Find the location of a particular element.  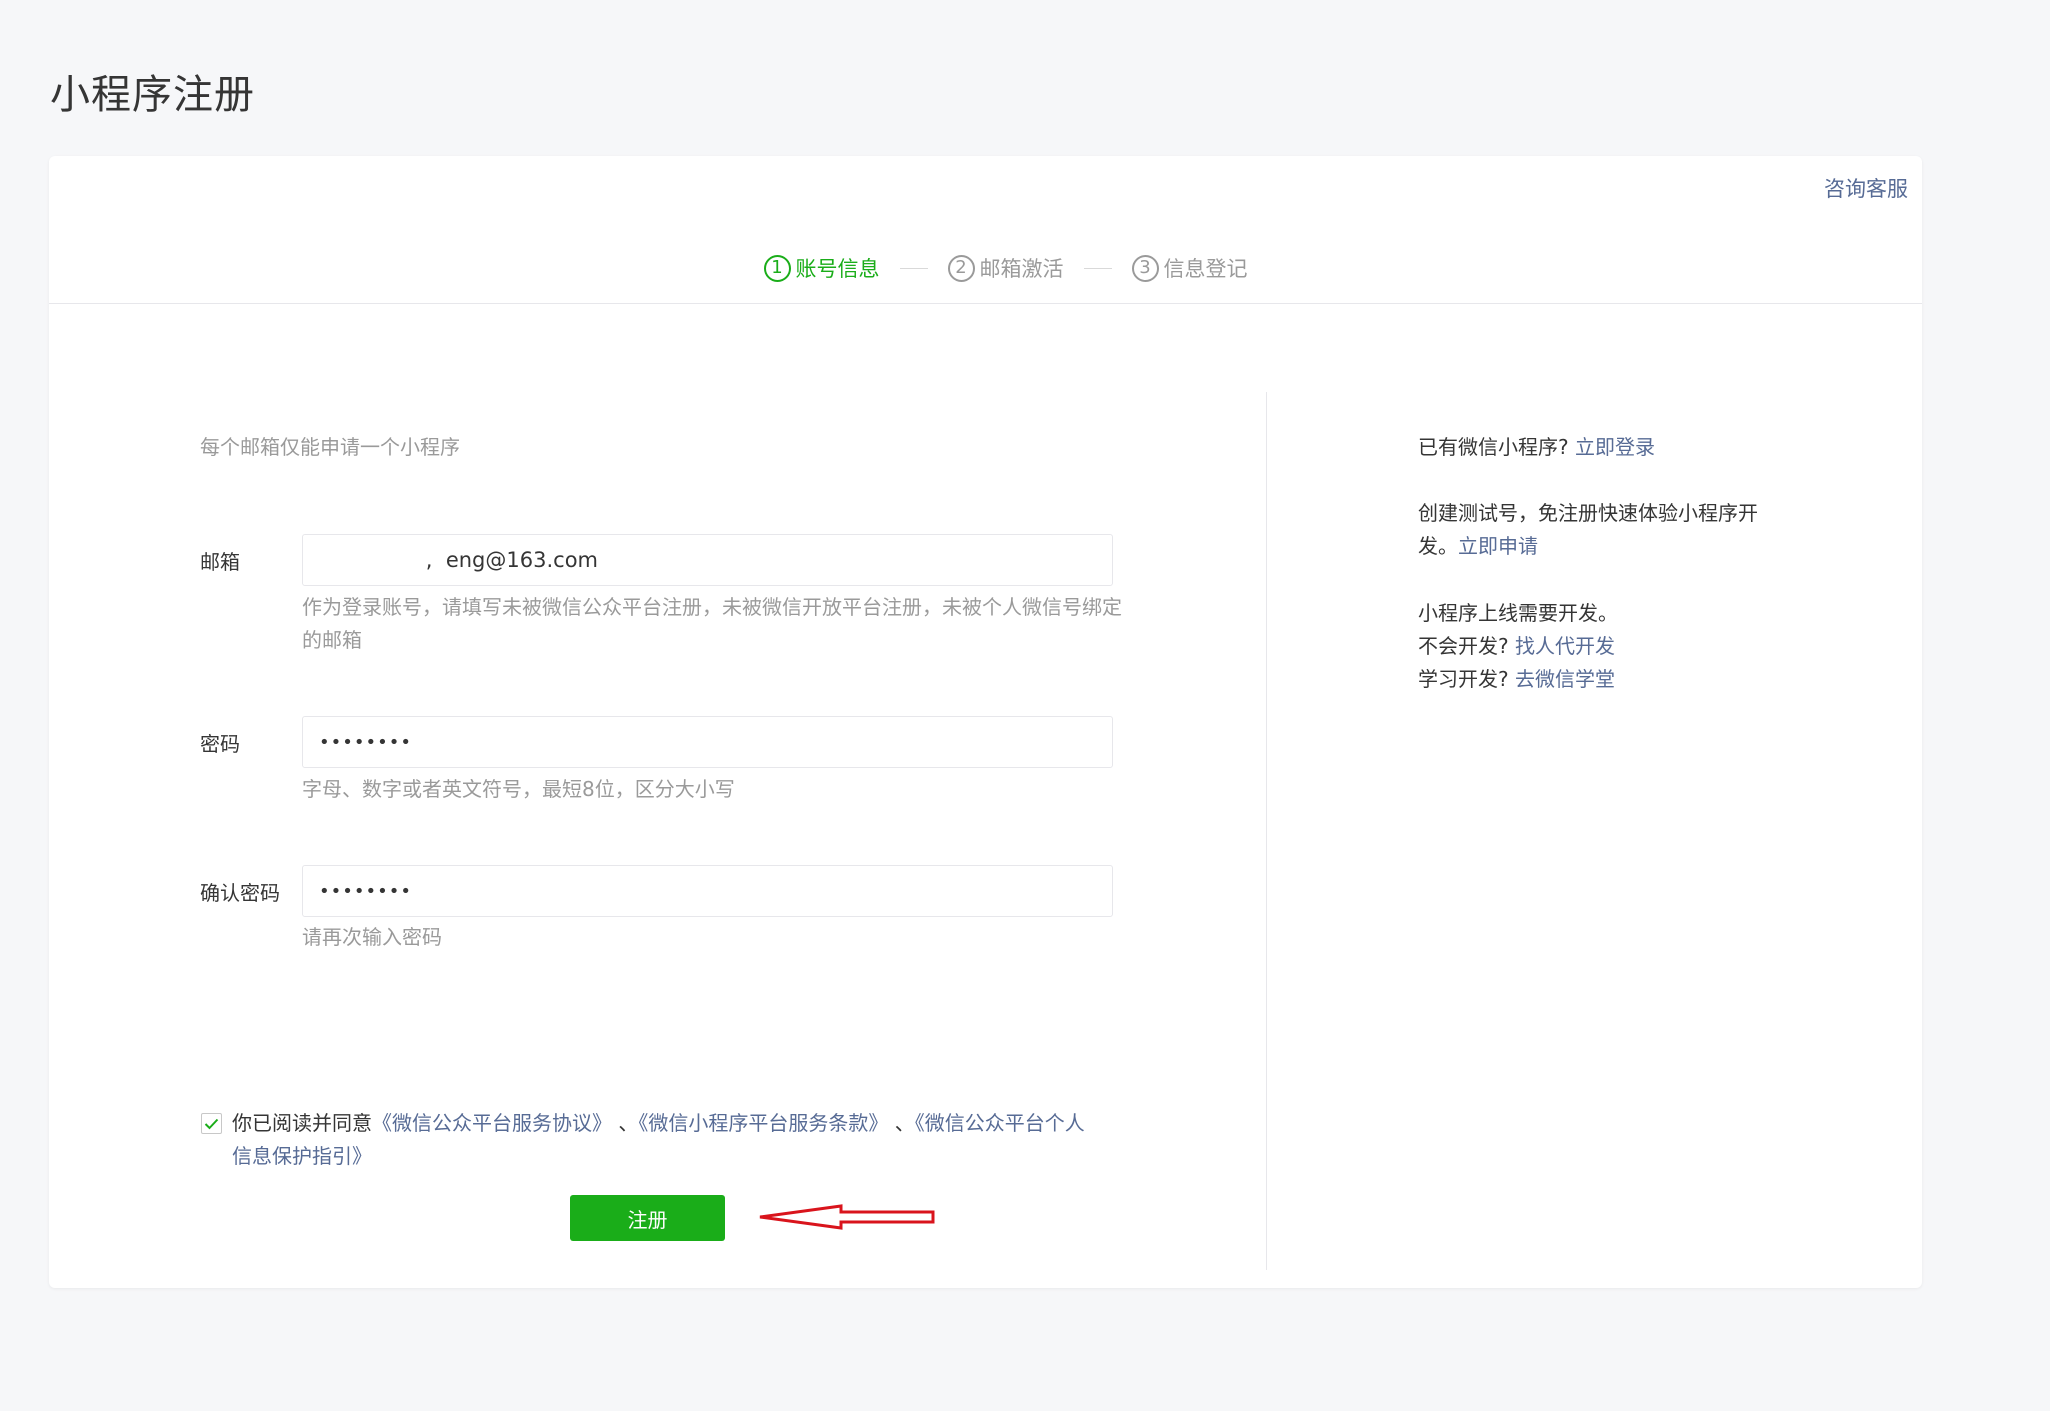

column-divider is located at coordinates (1266, 831).